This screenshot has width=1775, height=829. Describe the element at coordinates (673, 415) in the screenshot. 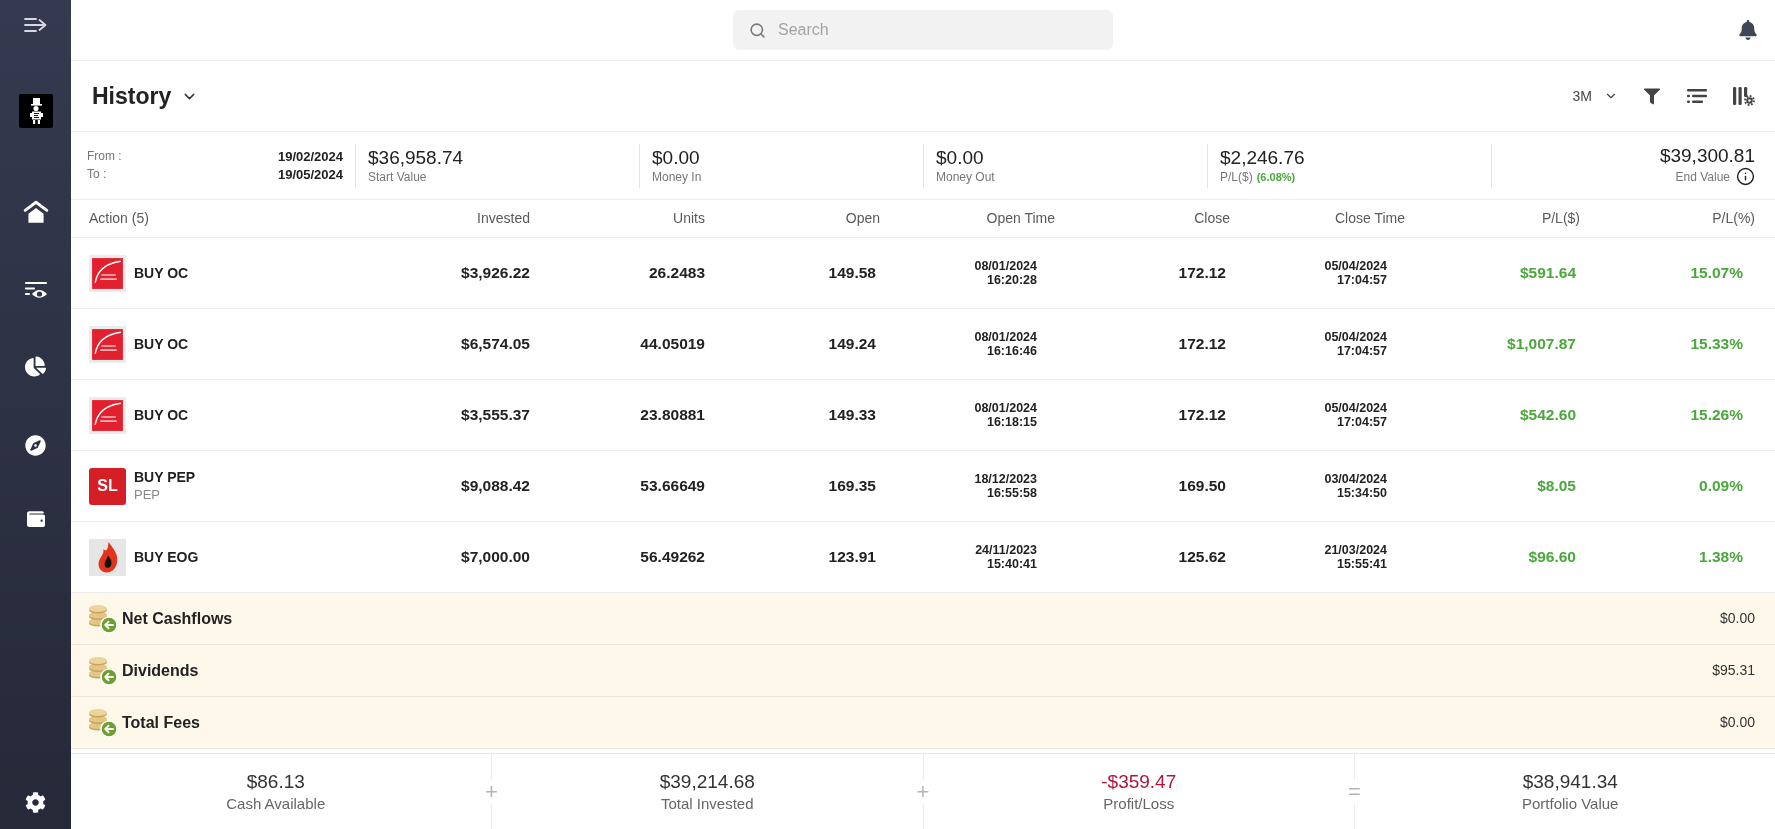

I see `table-cell-text: 23.80881` at that location.